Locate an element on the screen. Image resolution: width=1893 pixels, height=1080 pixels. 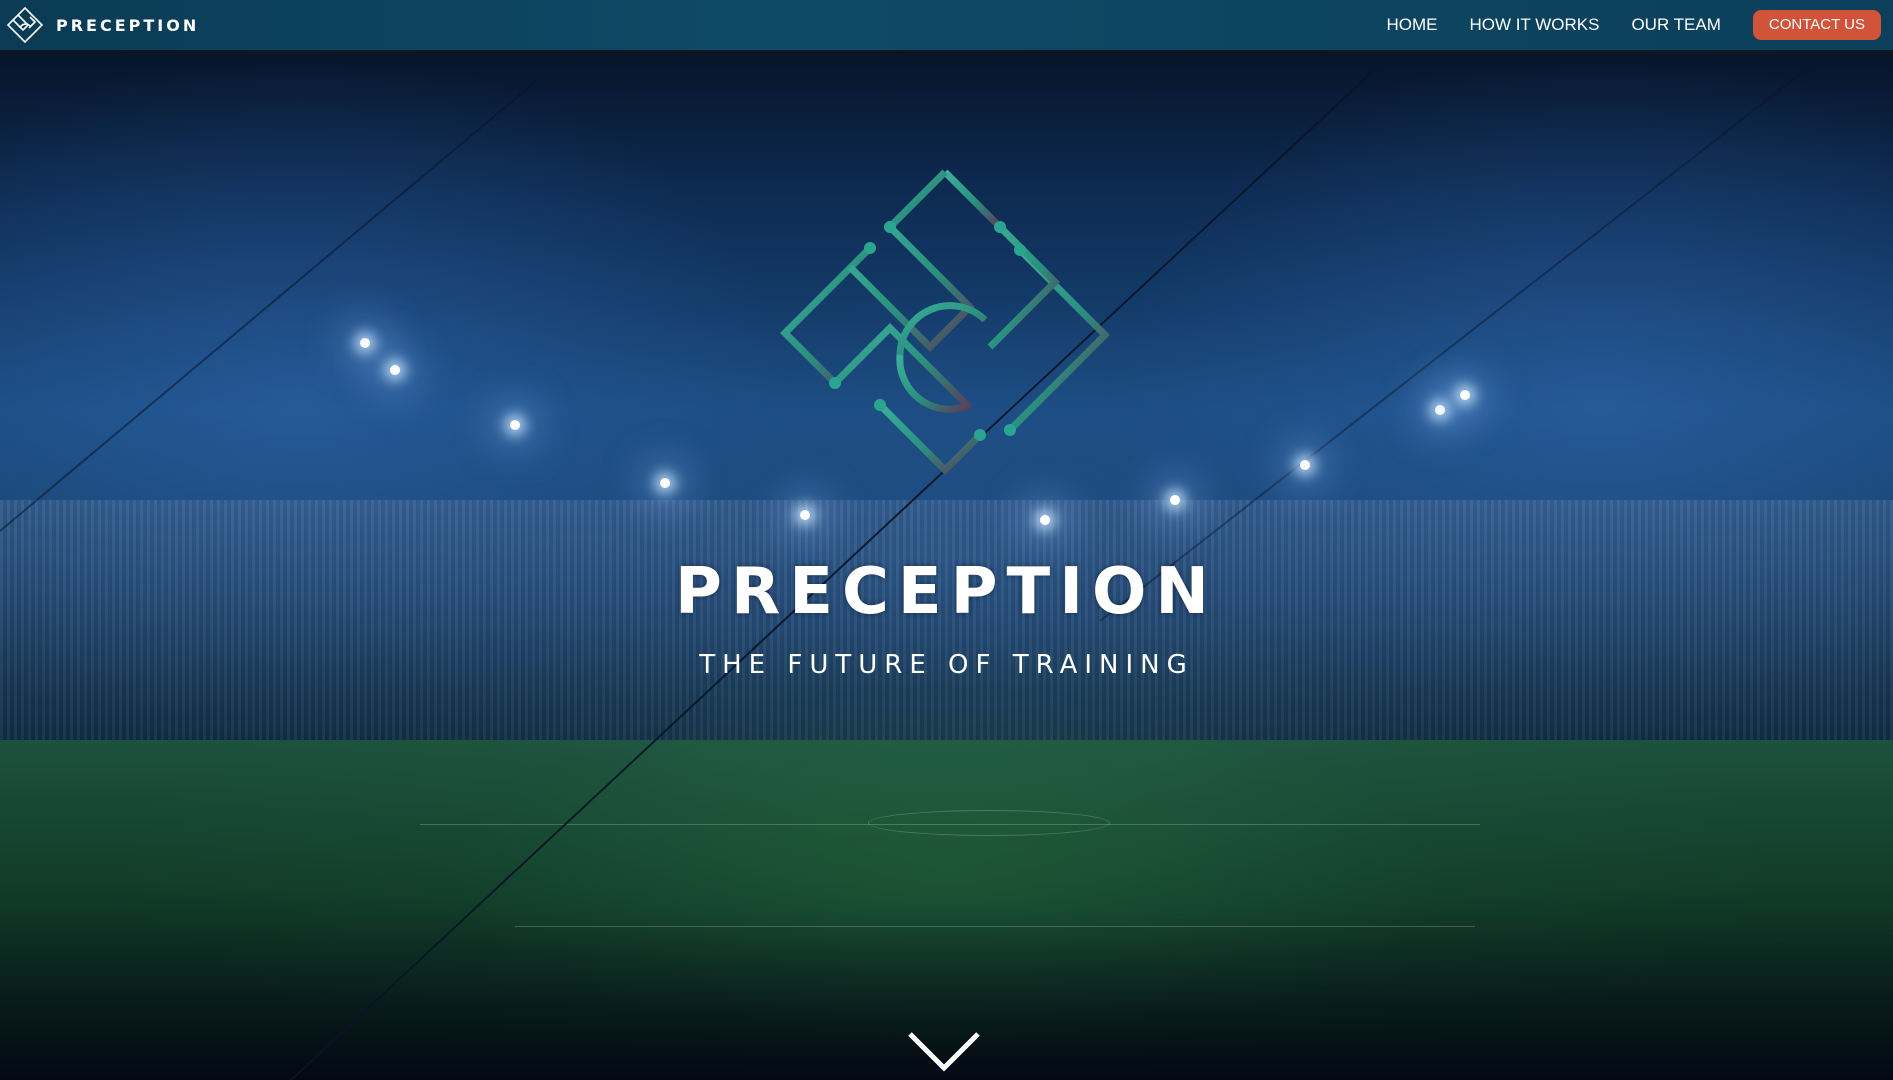
chevron-down-icon is located at coordinates (944, 1052).